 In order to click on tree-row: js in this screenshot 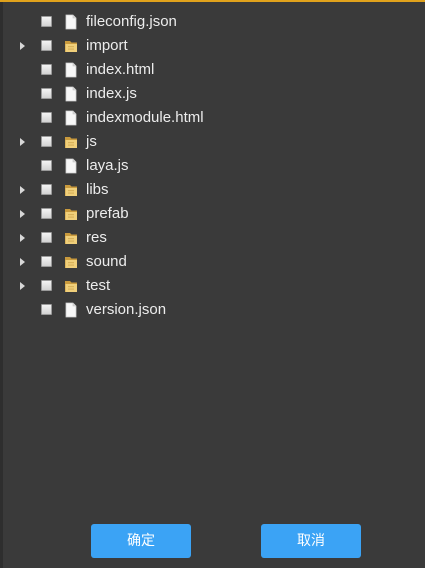, I will do `click(212, 142)`.